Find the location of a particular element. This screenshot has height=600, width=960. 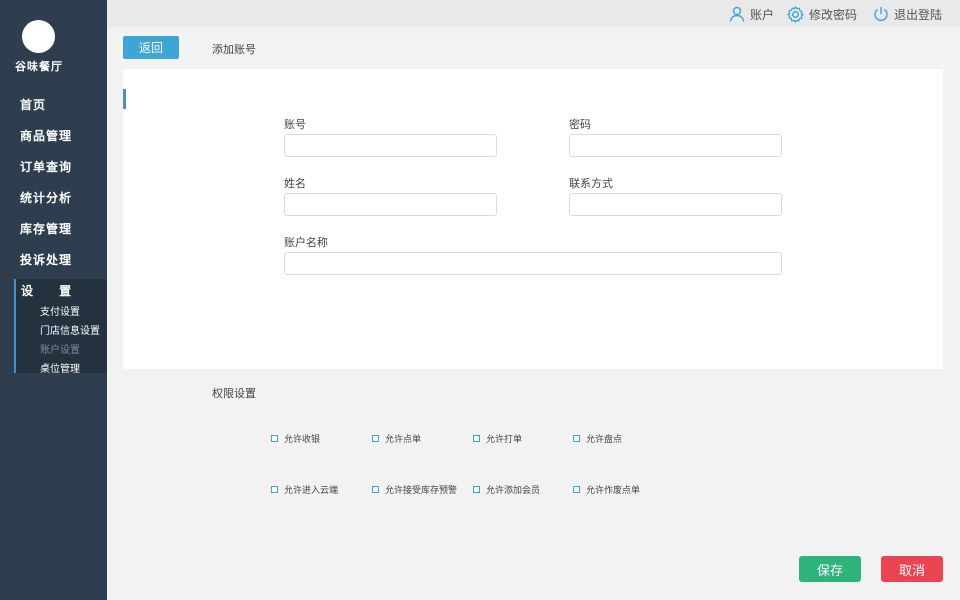

permission-void-order: 允许作废点单 is located at coordinates (606, 489).